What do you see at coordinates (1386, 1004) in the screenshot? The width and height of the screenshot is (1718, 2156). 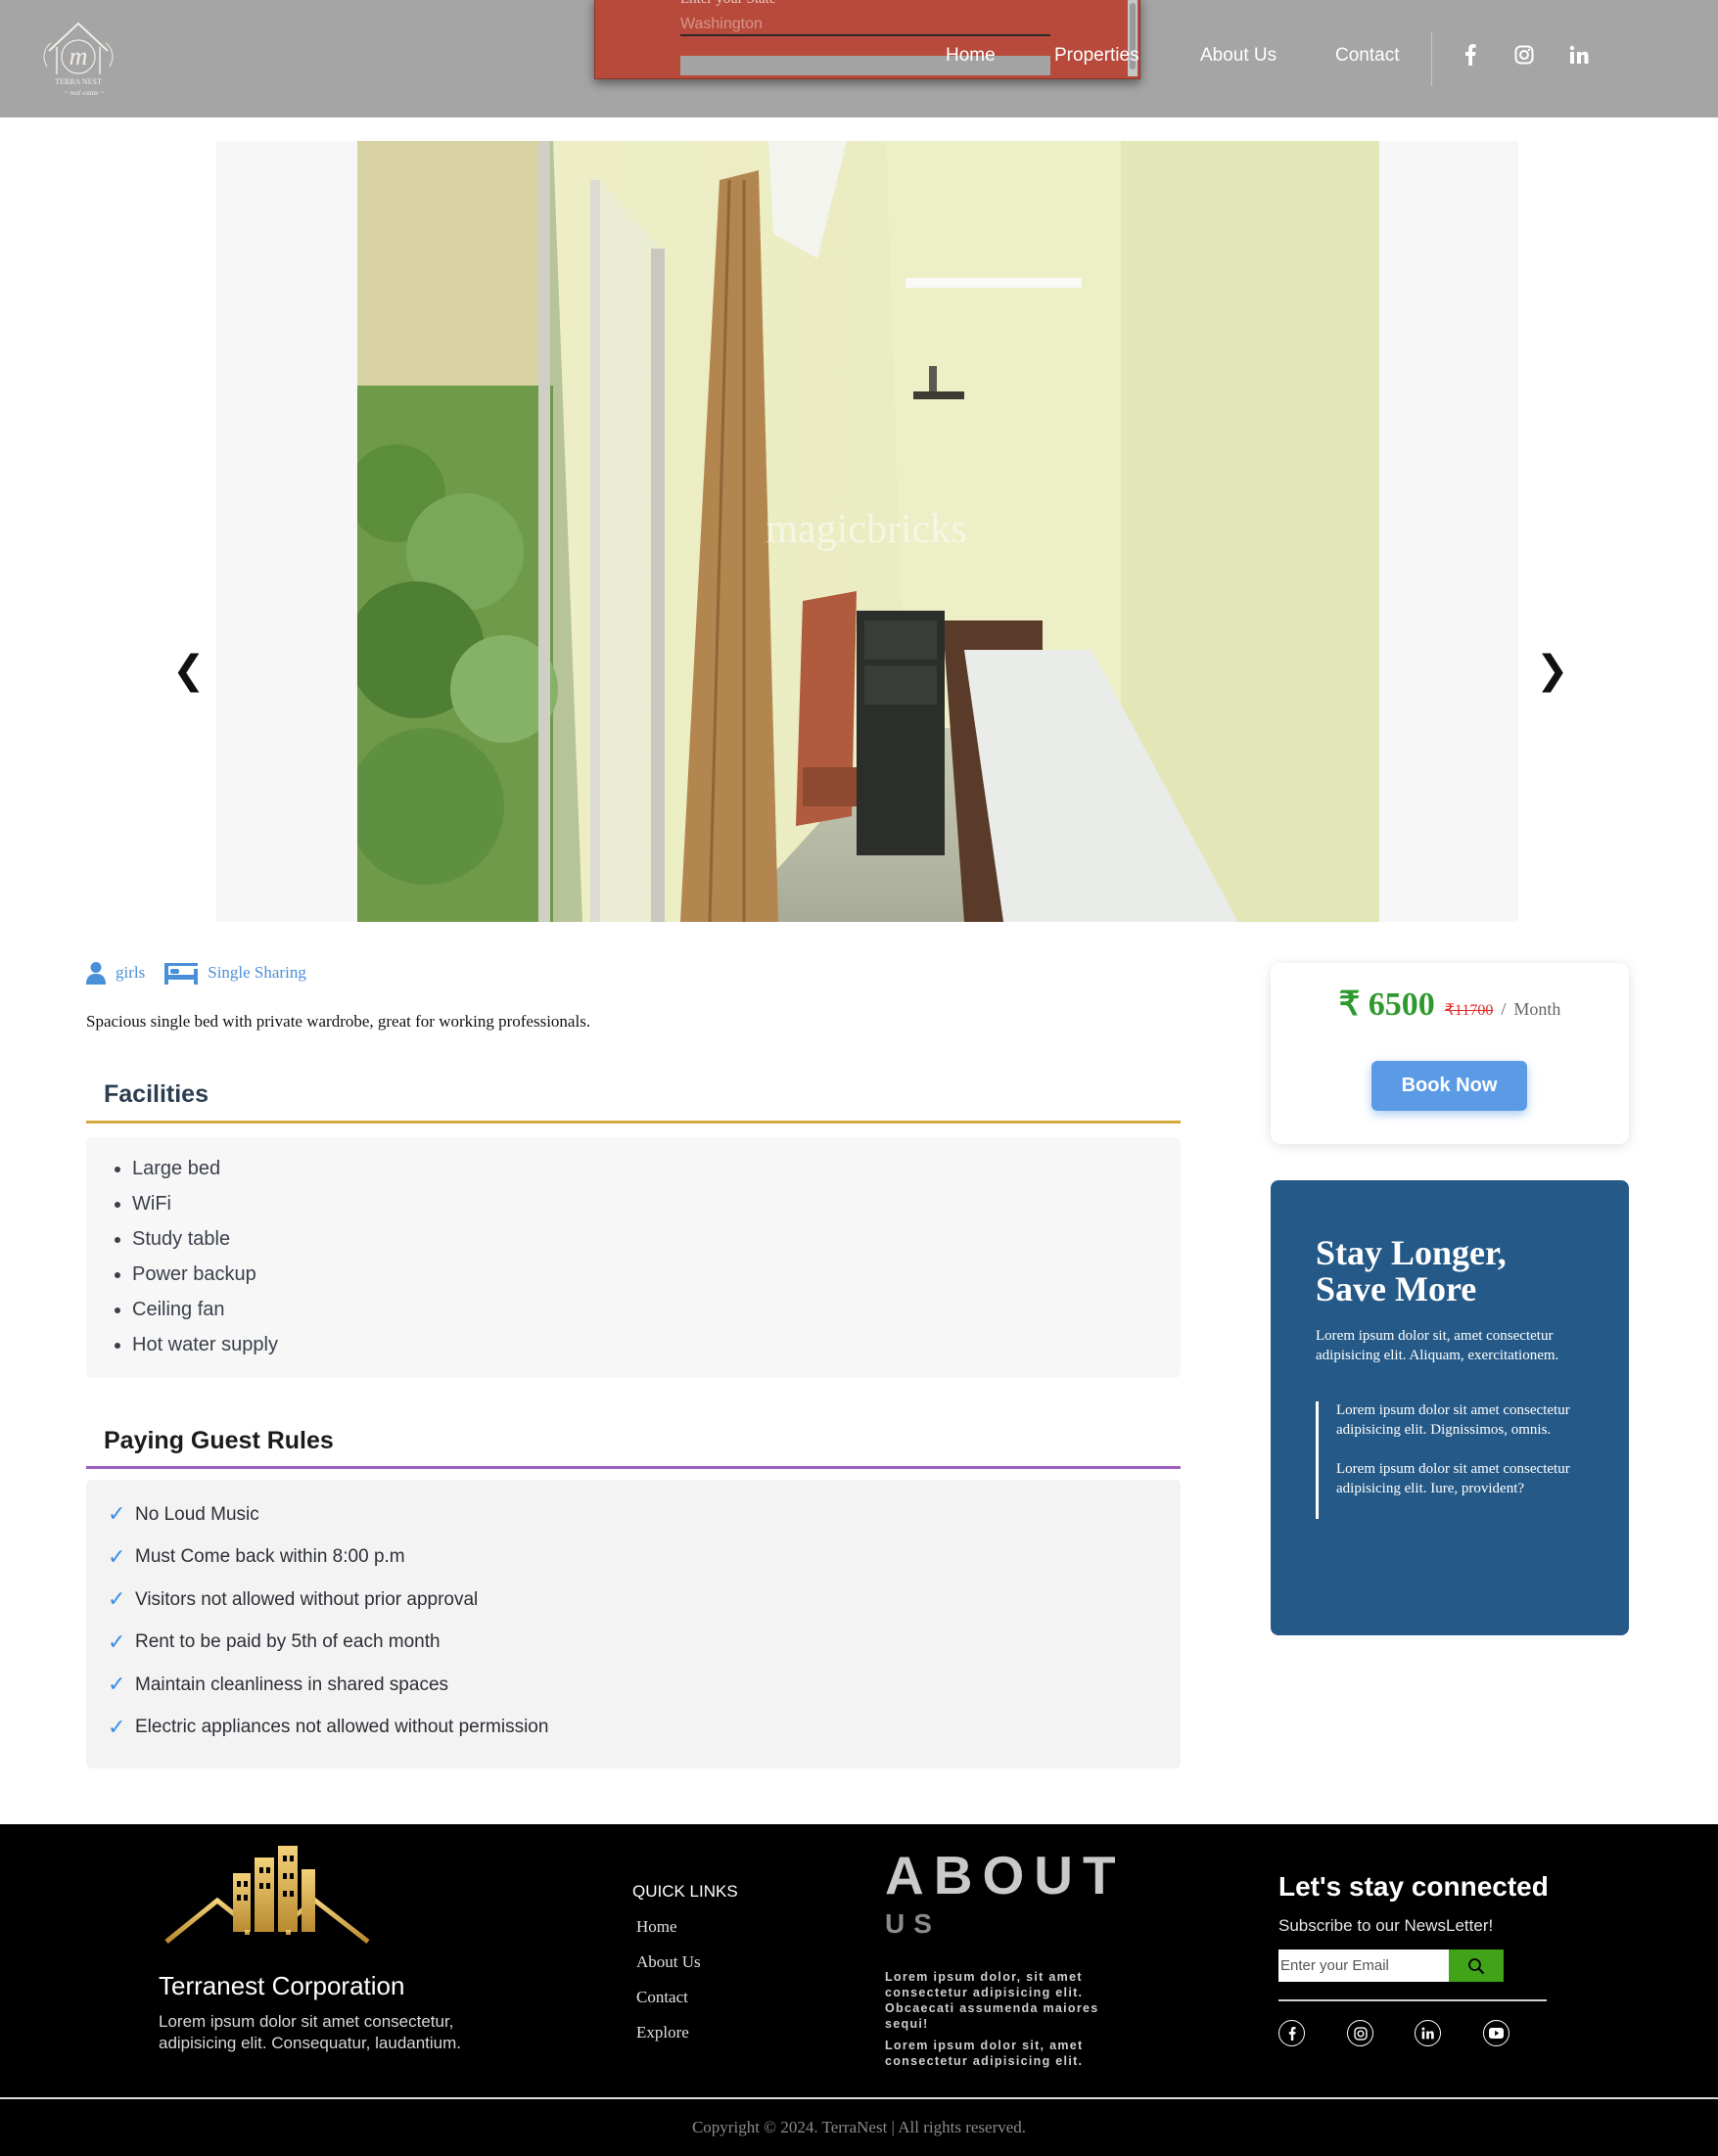 I see `price-amount: ₹ 6500` at bounding box center [1386, 1004].